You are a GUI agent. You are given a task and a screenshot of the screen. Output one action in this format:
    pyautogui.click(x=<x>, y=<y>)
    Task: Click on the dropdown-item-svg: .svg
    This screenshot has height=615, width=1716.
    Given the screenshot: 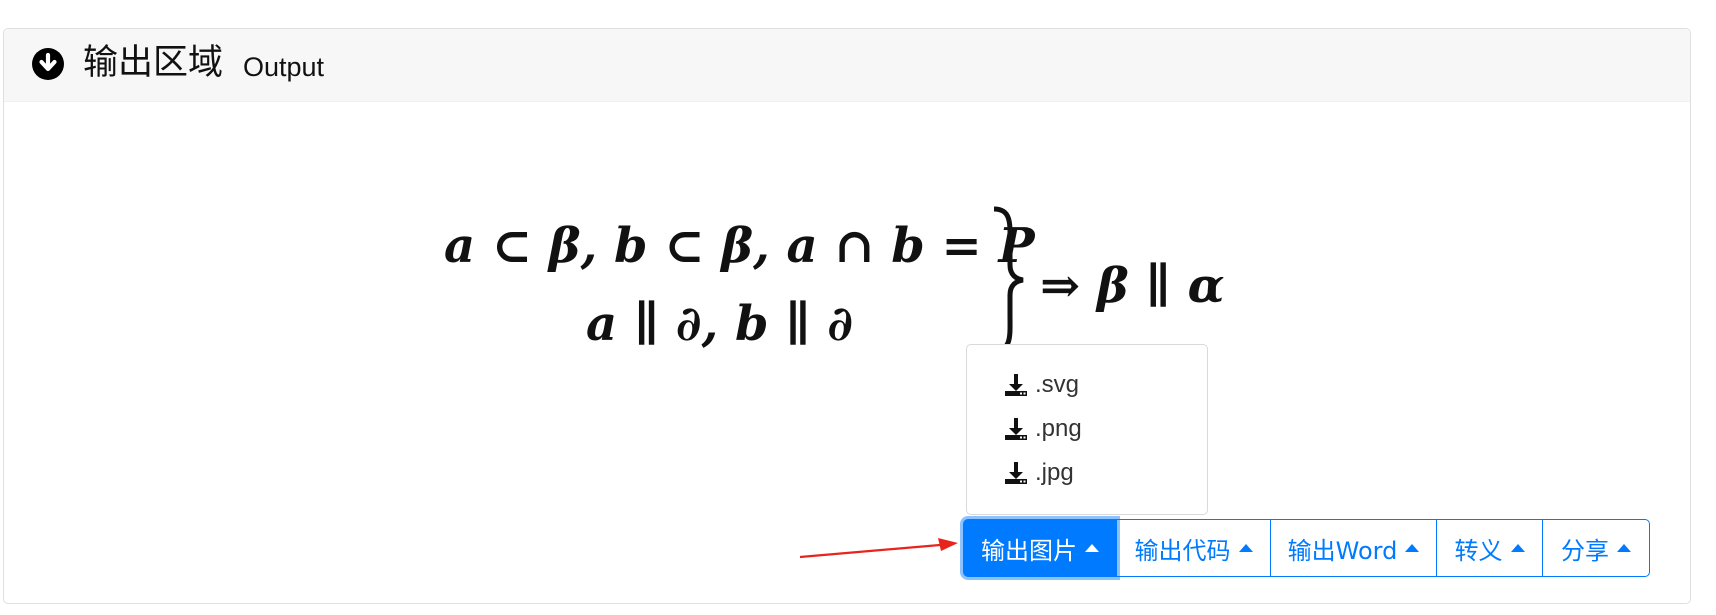 What is the action you would take?
    pyautogui.click(x=1087, y=385)
    